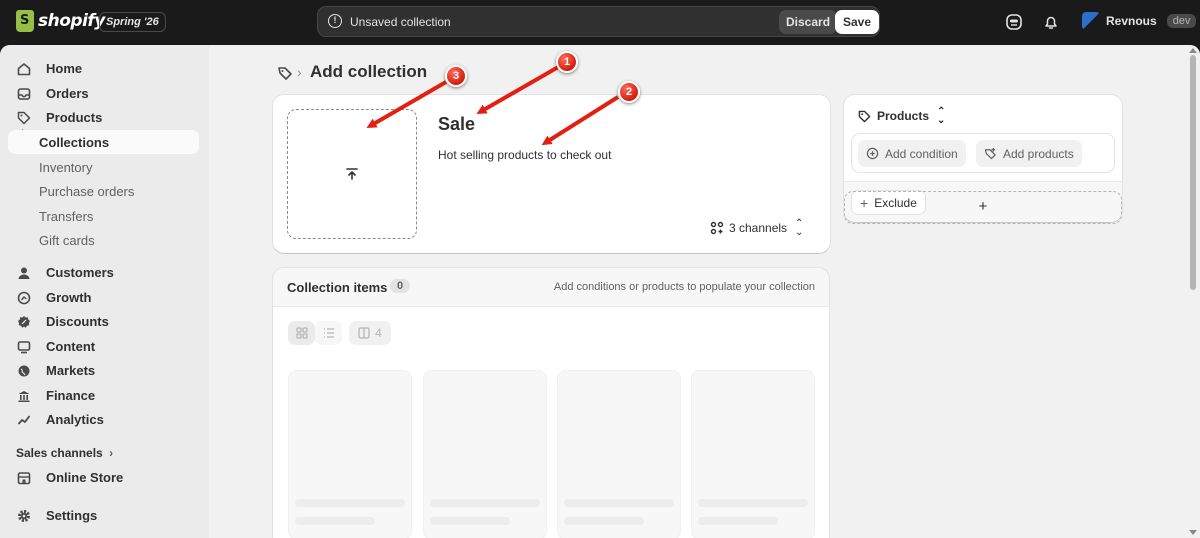 This screenshot has height=538, width=1200. What do you see at coordinates (103, 321) in the screenshot?
I see `sidebar-item-discounts: Discounts` at bounding box center [103, 321].